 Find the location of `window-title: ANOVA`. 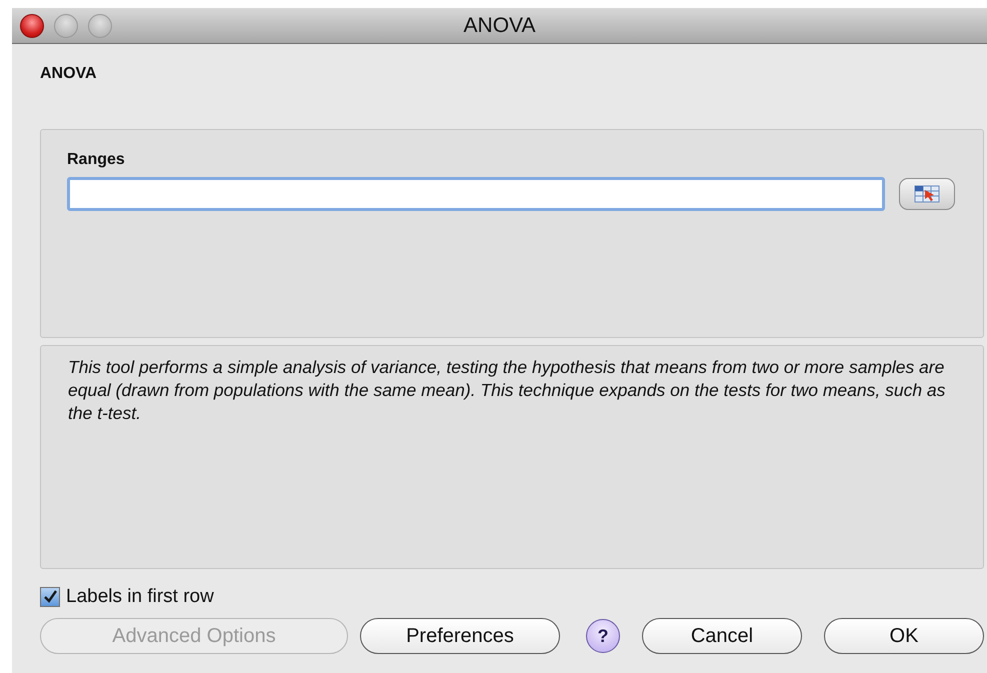

window-title: ANOVA is located at coordinates (500, 26).